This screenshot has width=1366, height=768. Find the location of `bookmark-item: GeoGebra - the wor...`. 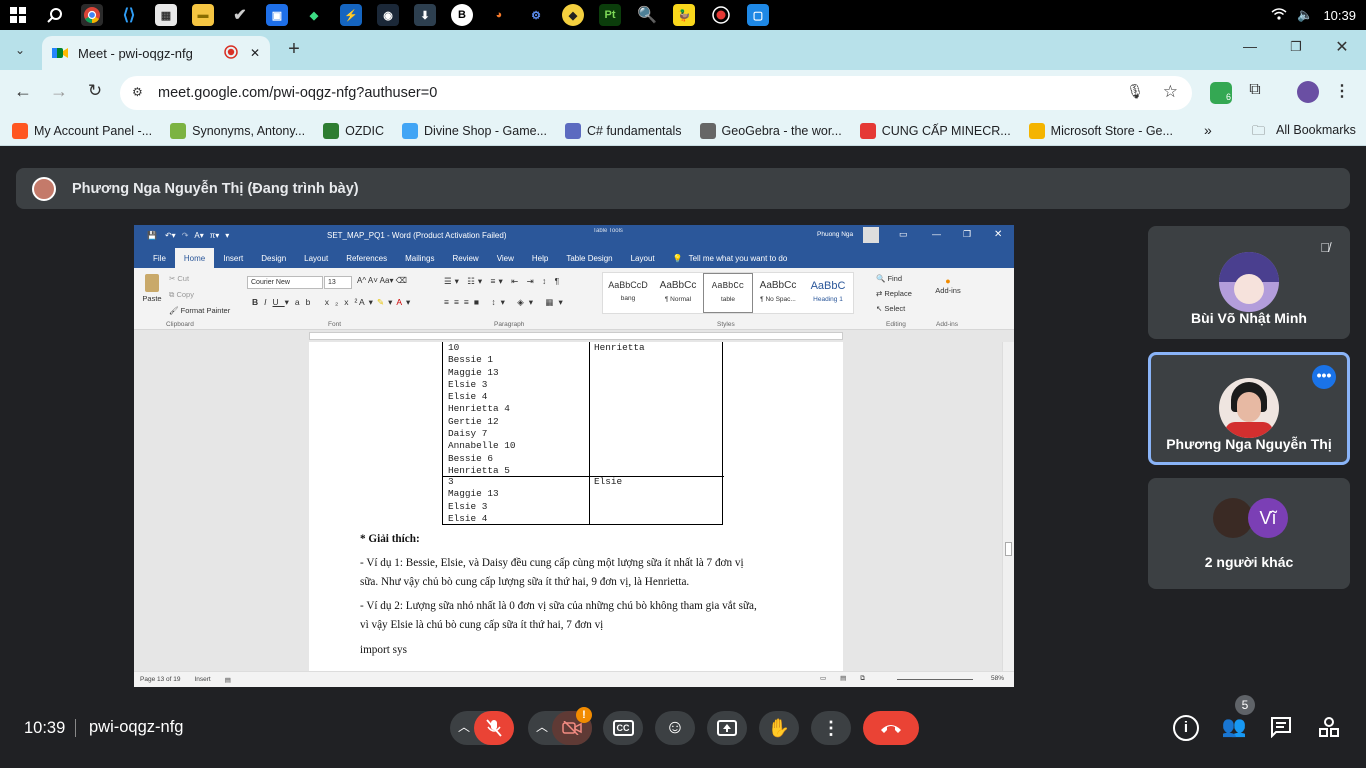

bookmark-item: GeoGebra - the wor... is located at coordinates (770, 130).